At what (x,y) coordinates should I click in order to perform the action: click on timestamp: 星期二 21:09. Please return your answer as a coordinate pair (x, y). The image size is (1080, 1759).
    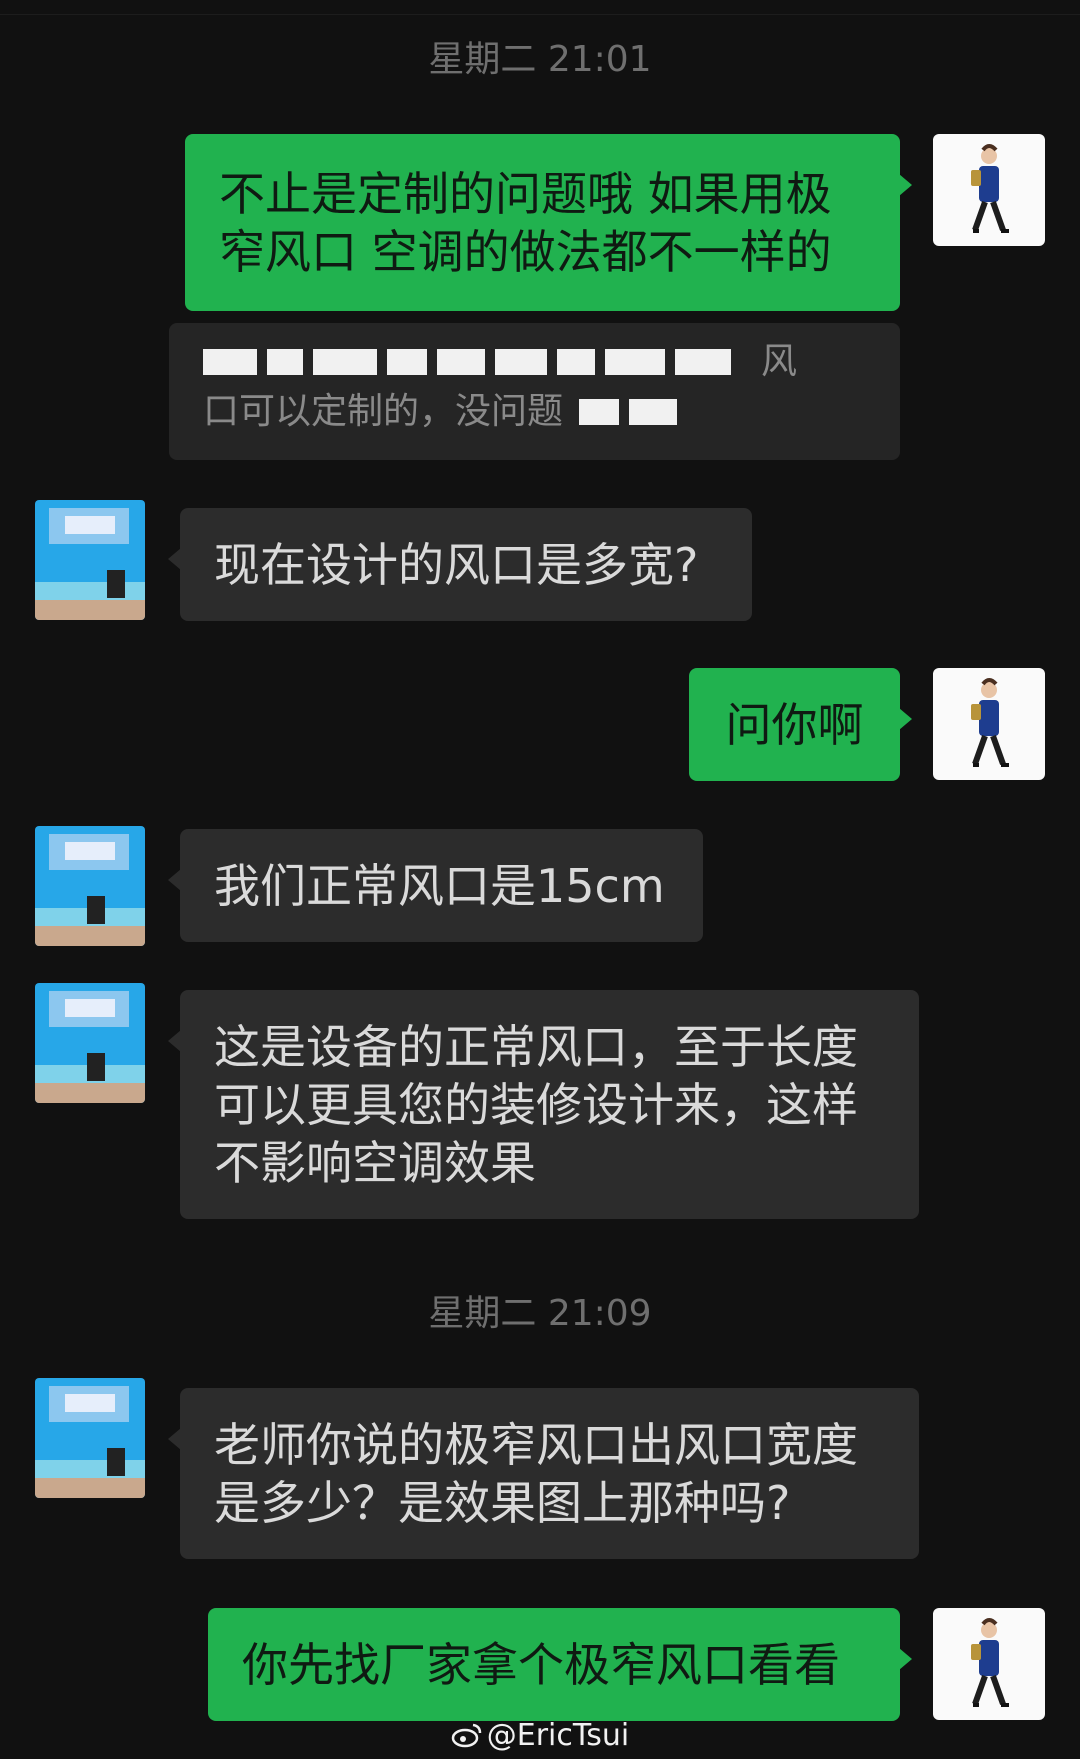
    Looking at the image, I should click on (540, 1313).